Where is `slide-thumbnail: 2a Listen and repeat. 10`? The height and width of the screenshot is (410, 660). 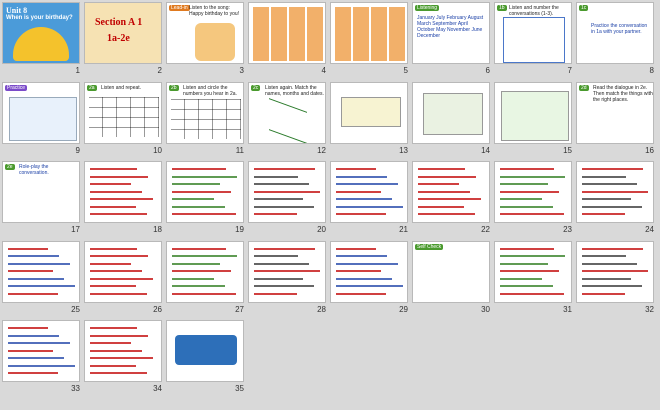
slide-thumbnail: 2a Listen and repeat. 10 is located at coordinates (124, 120).